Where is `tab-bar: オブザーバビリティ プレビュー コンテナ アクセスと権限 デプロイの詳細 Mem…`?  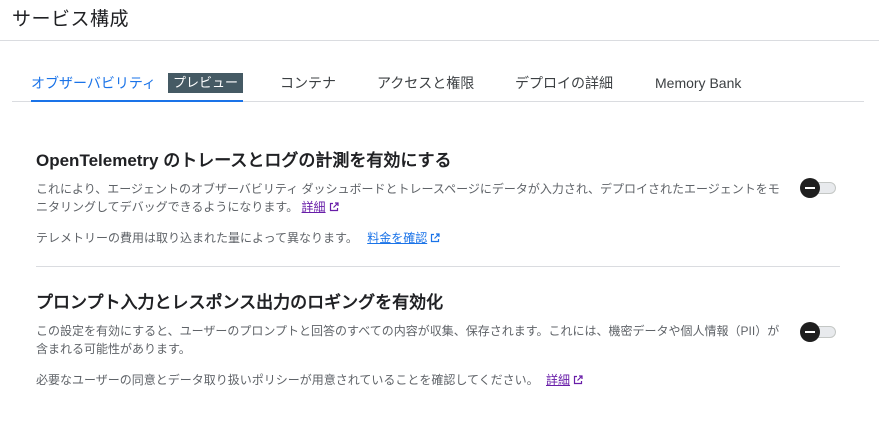
tab-bar: オブザーバビリティ プレビュー コンテナ アクセスと権限 デプロイの詳細 Mem… is located at coordinates (438, 83).